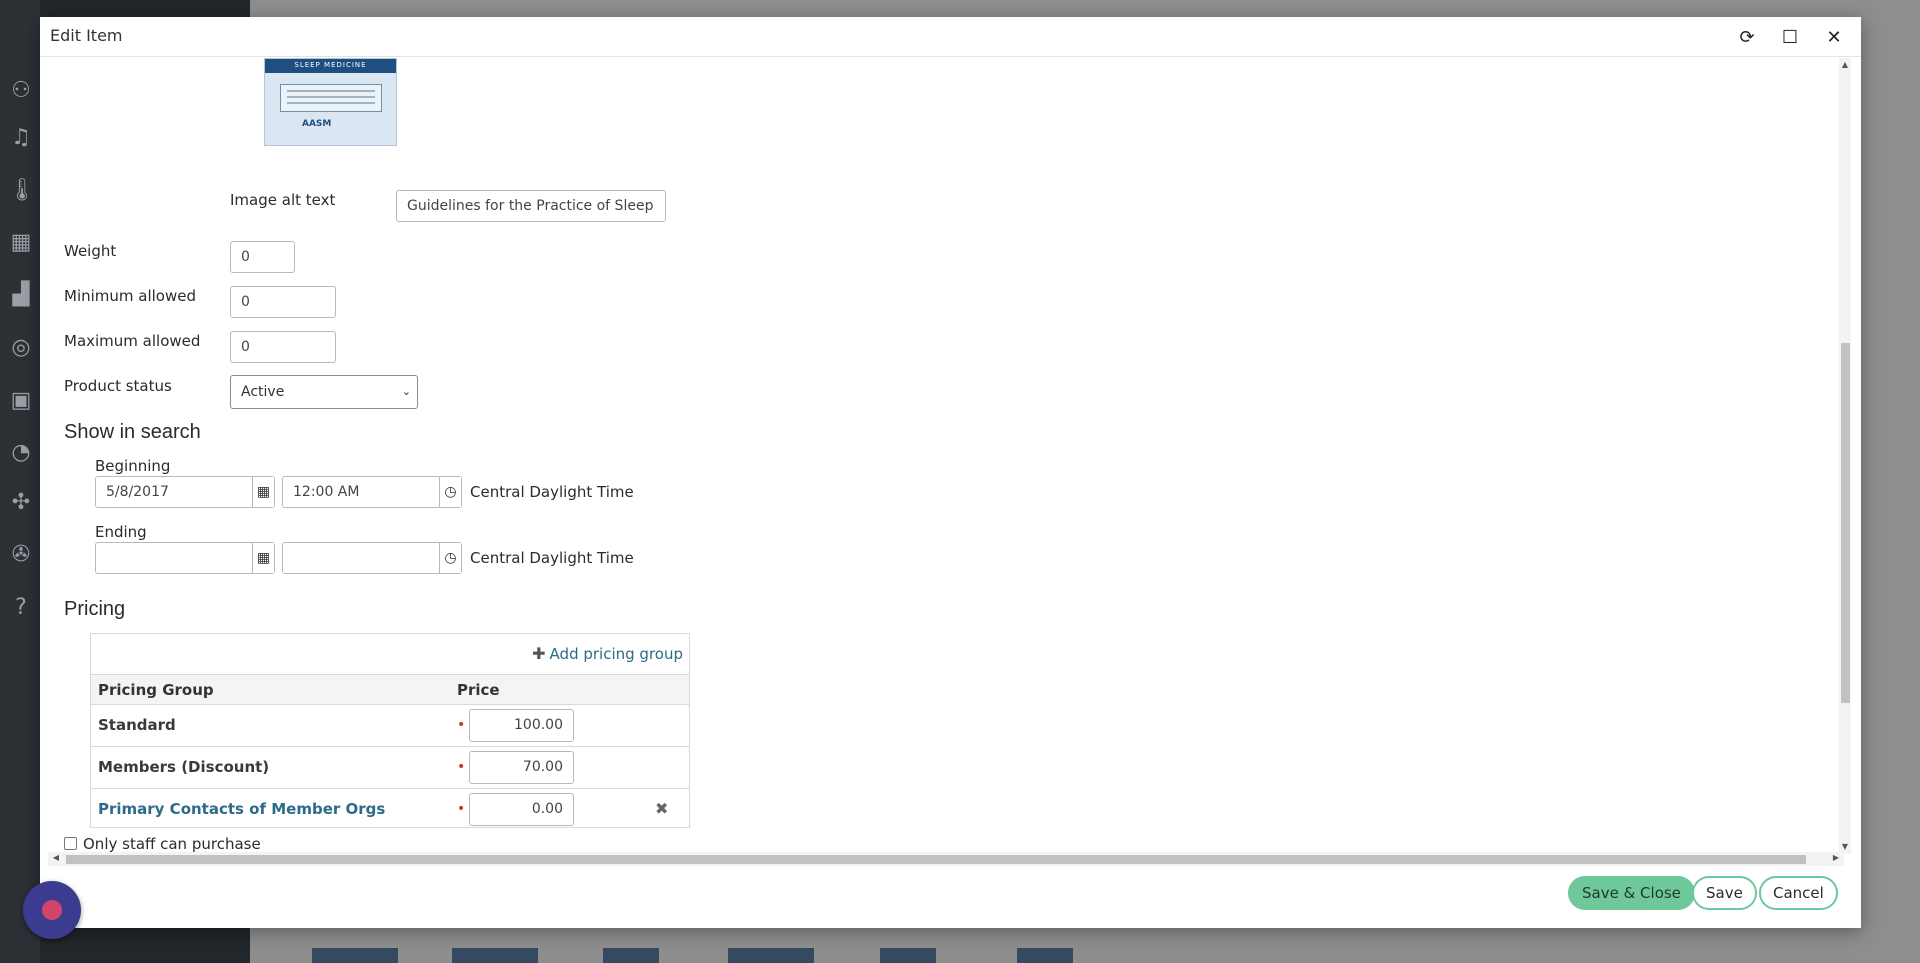 The image size is (1920, 963). Describe the element at coordinates (1631, 893) in the screenshot. I see `save-close-button: Save & Close` at that location.